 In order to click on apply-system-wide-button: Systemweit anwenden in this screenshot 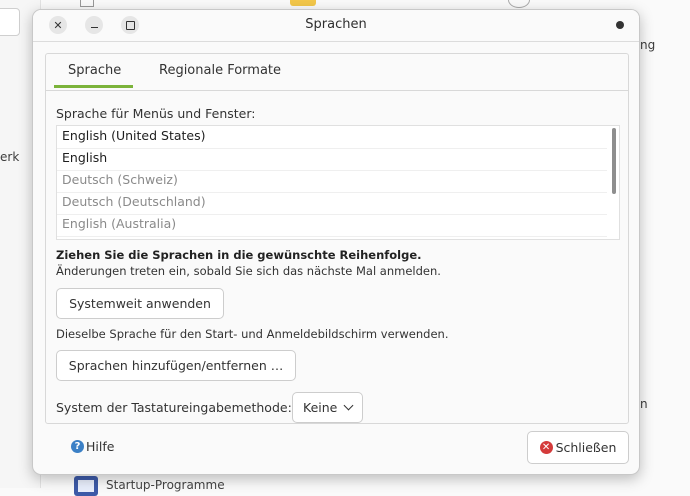, I will do `click(140, 303)`.